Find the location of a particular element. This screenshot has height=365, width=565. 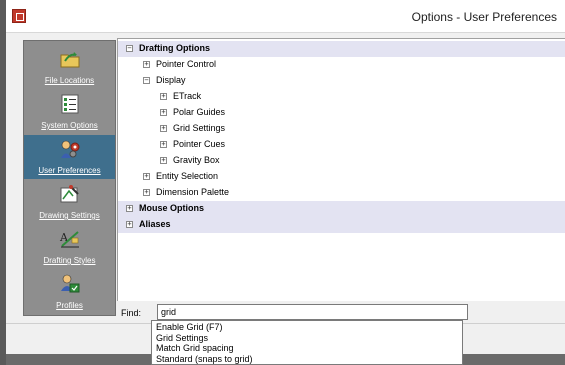

nav-item-drafting-styles: A Drafting Styles is located at coordinates (69, 247).